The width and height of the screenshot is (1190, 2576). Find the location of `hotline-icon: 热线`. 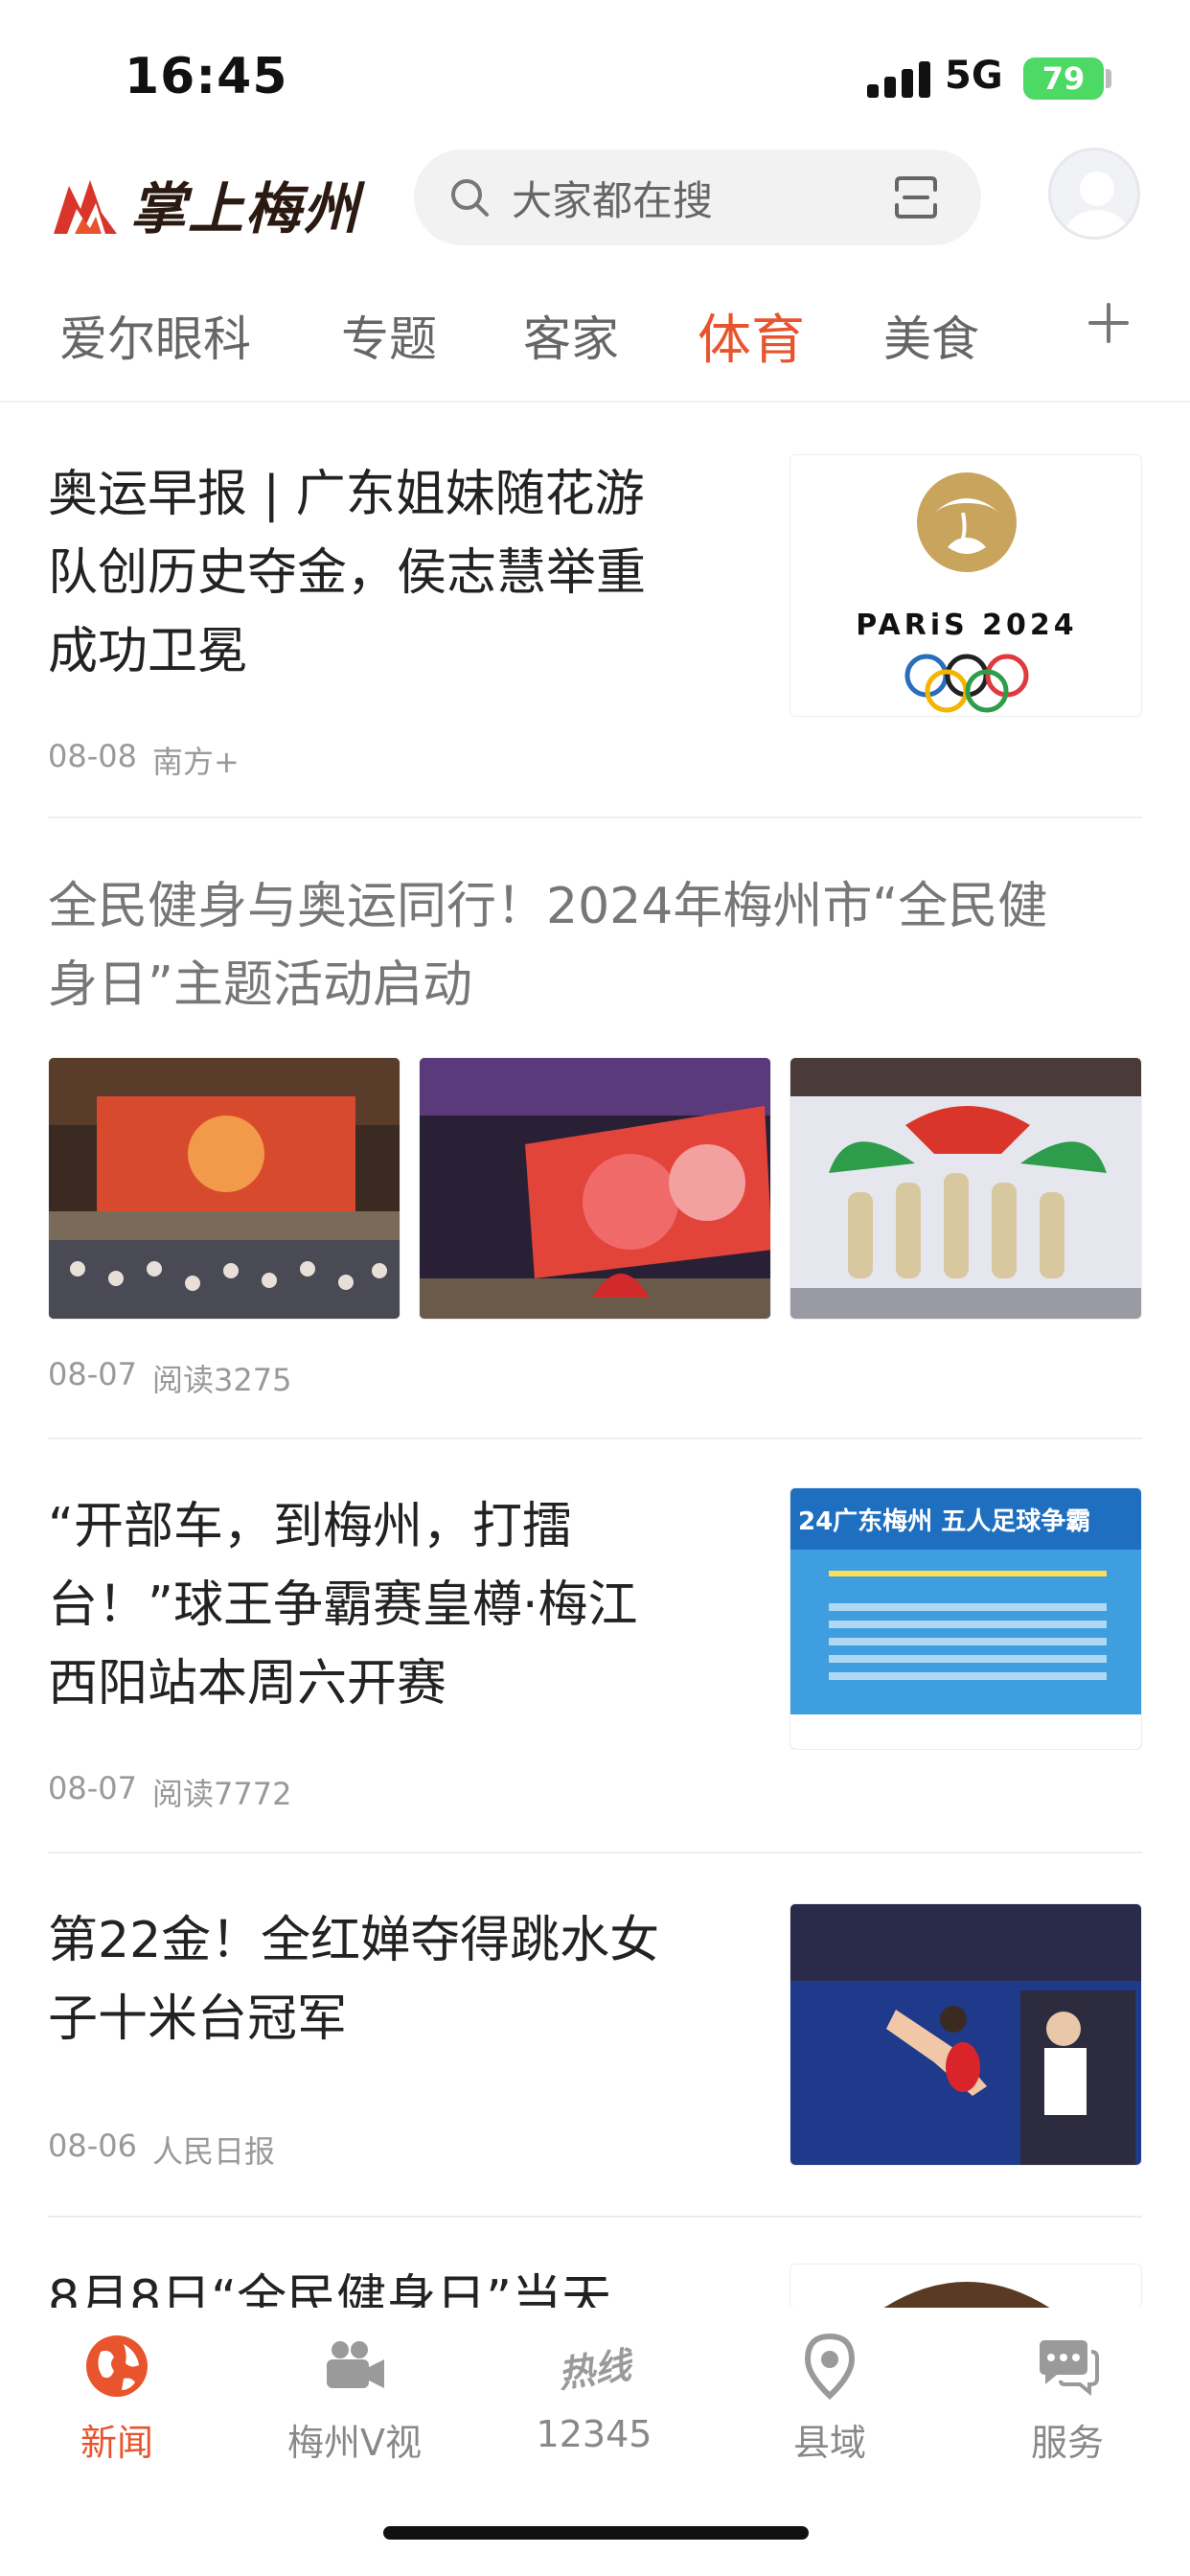

hotline-icon: 热线 is located at coordinates (594, 2366).